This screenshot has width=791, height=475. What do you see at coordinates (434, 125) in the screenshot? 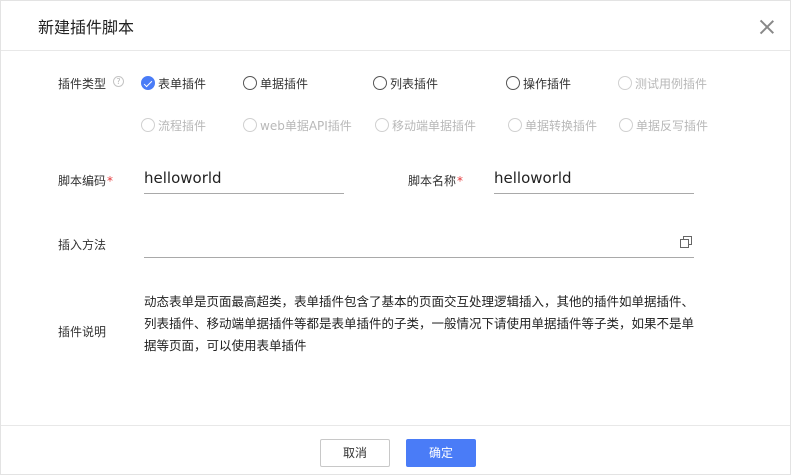
I see `radio-label: 移动端单据插件` at bounding box center [434, 125].